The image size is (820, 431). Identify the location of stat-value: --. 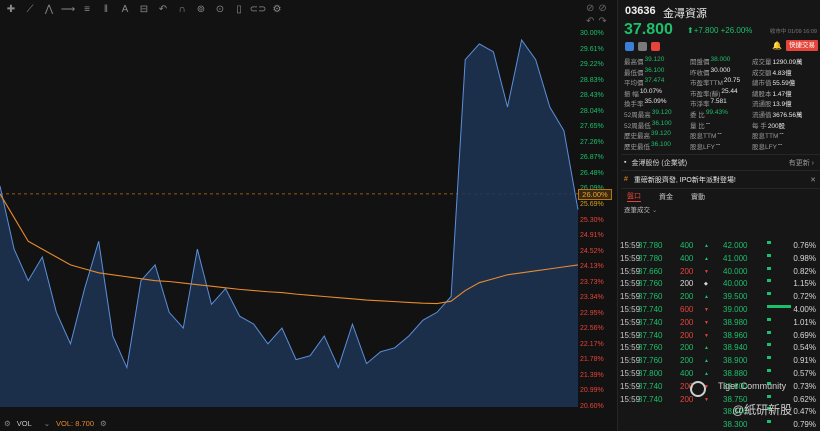
(718, 144).